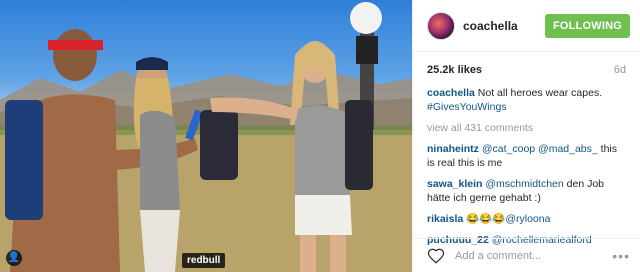  What do you see at coordinates (451, 93) in the screenshot?
I see `caption-username: coachella` at bounding box center [451, 93].